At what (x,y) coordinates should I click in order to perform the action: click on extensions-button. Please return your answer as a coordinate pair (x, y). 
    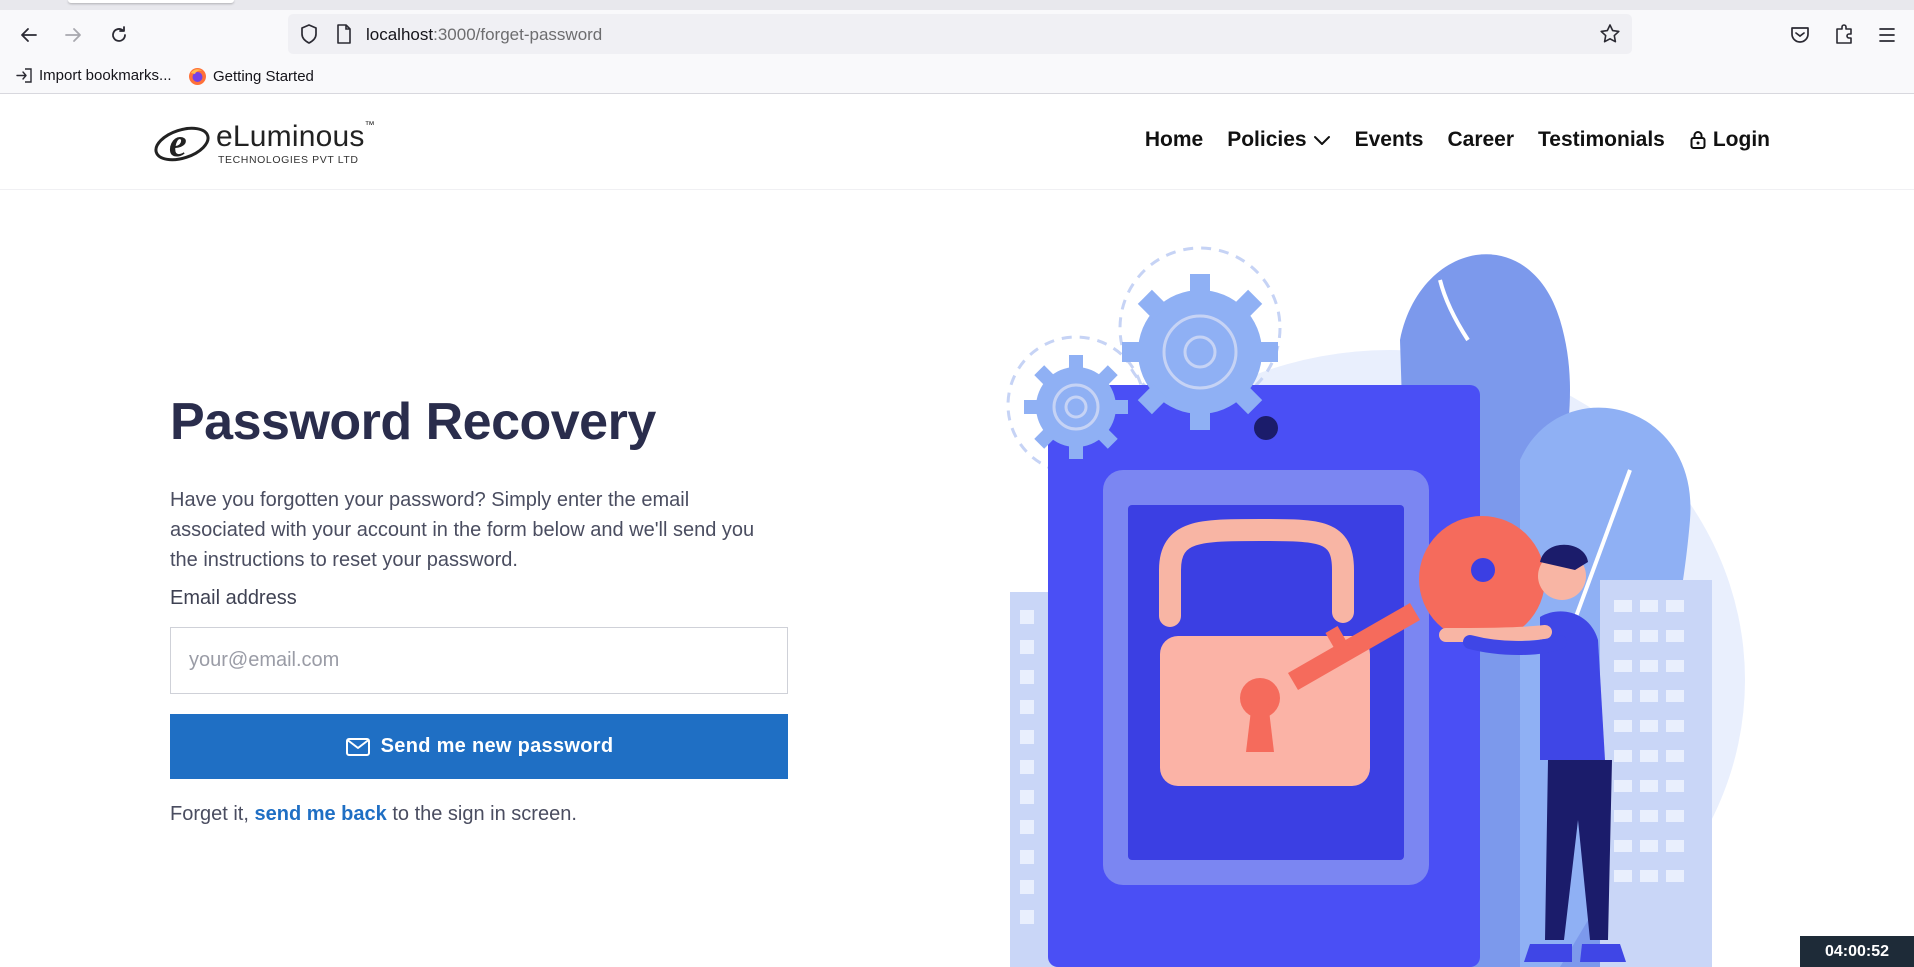
    Looking at the image, I should click on (1844, 37).